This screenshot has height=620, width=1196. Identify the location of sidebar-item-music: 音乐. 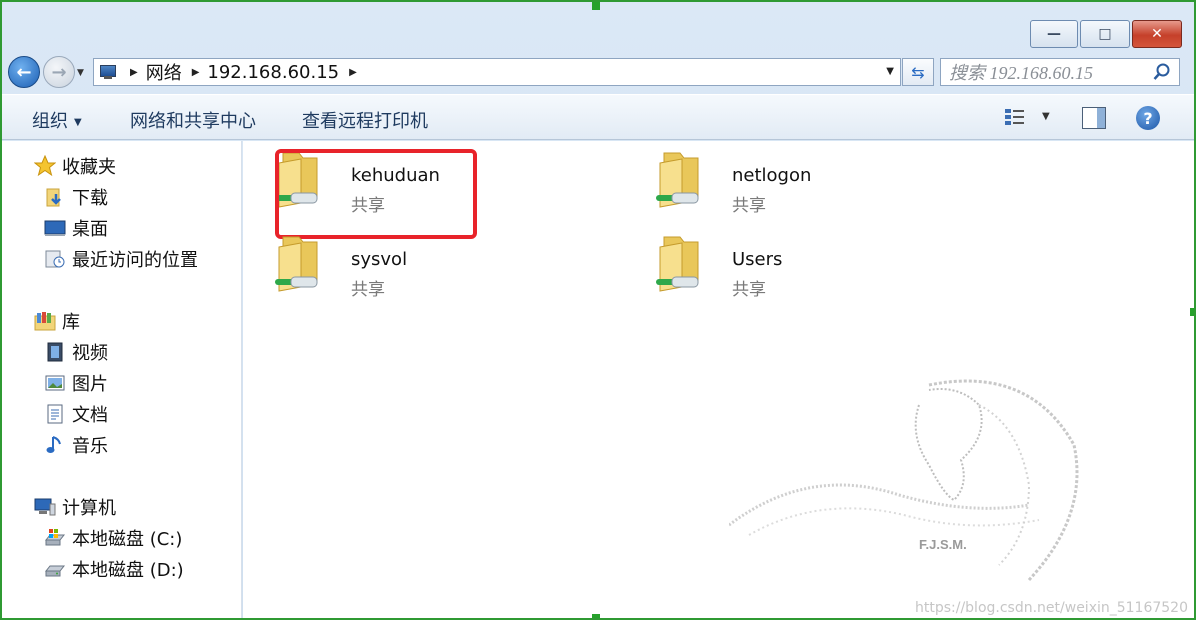
(76, 445).